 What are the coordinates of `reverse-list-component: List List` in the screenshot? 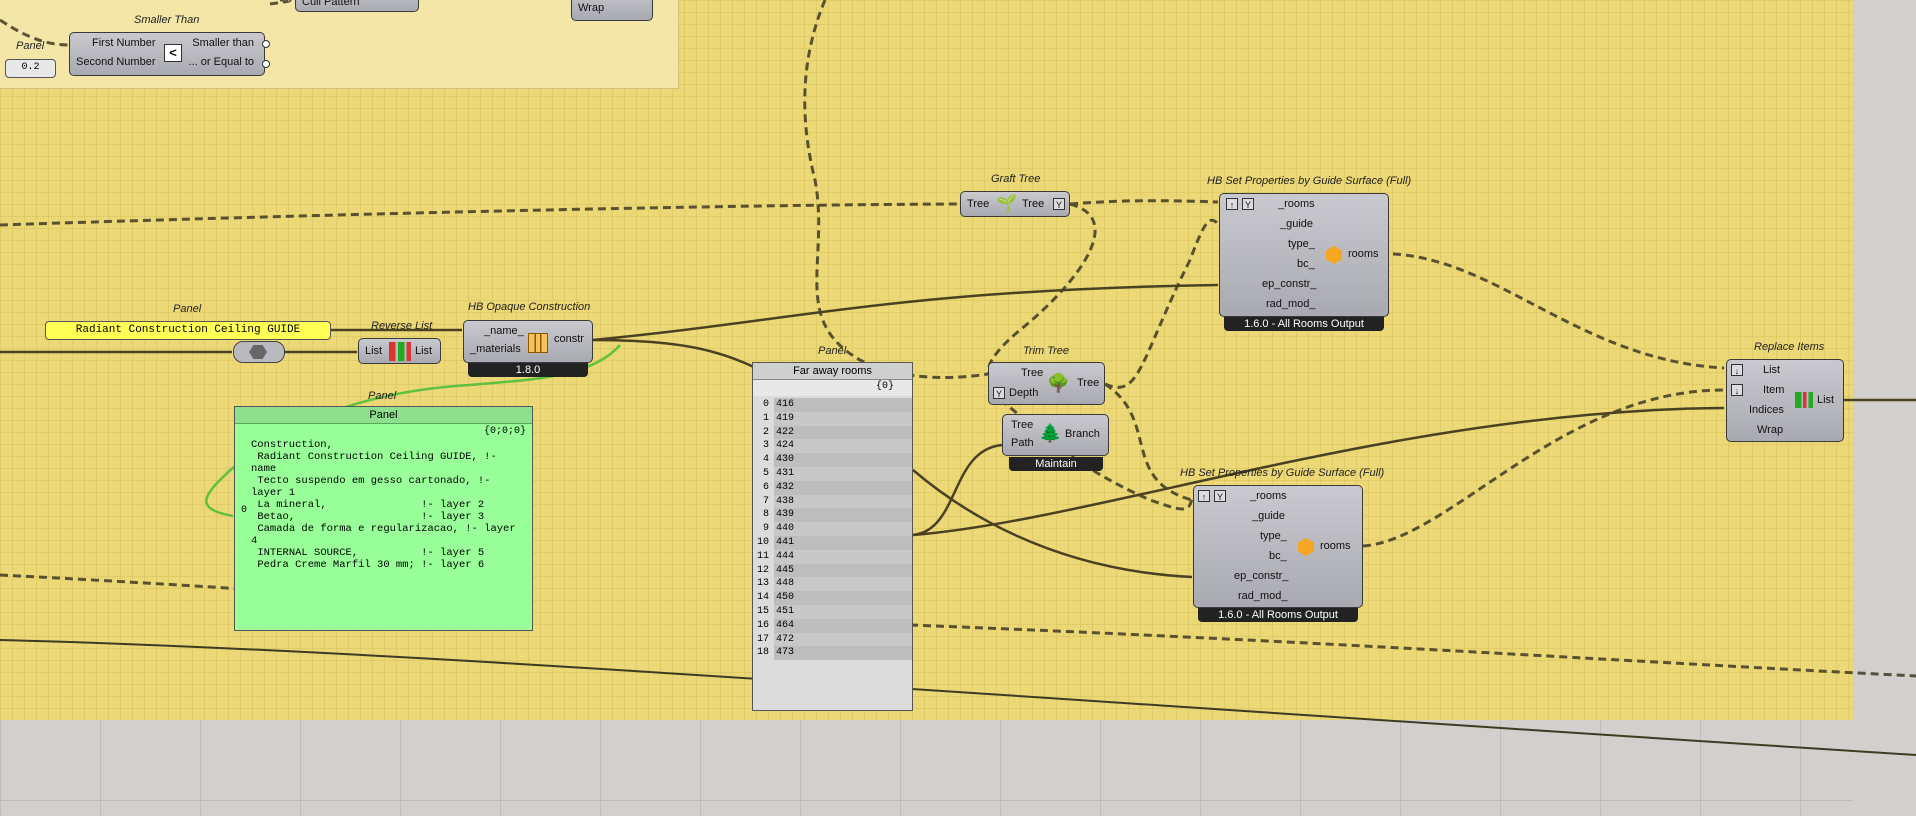 It's located at (399, 351).